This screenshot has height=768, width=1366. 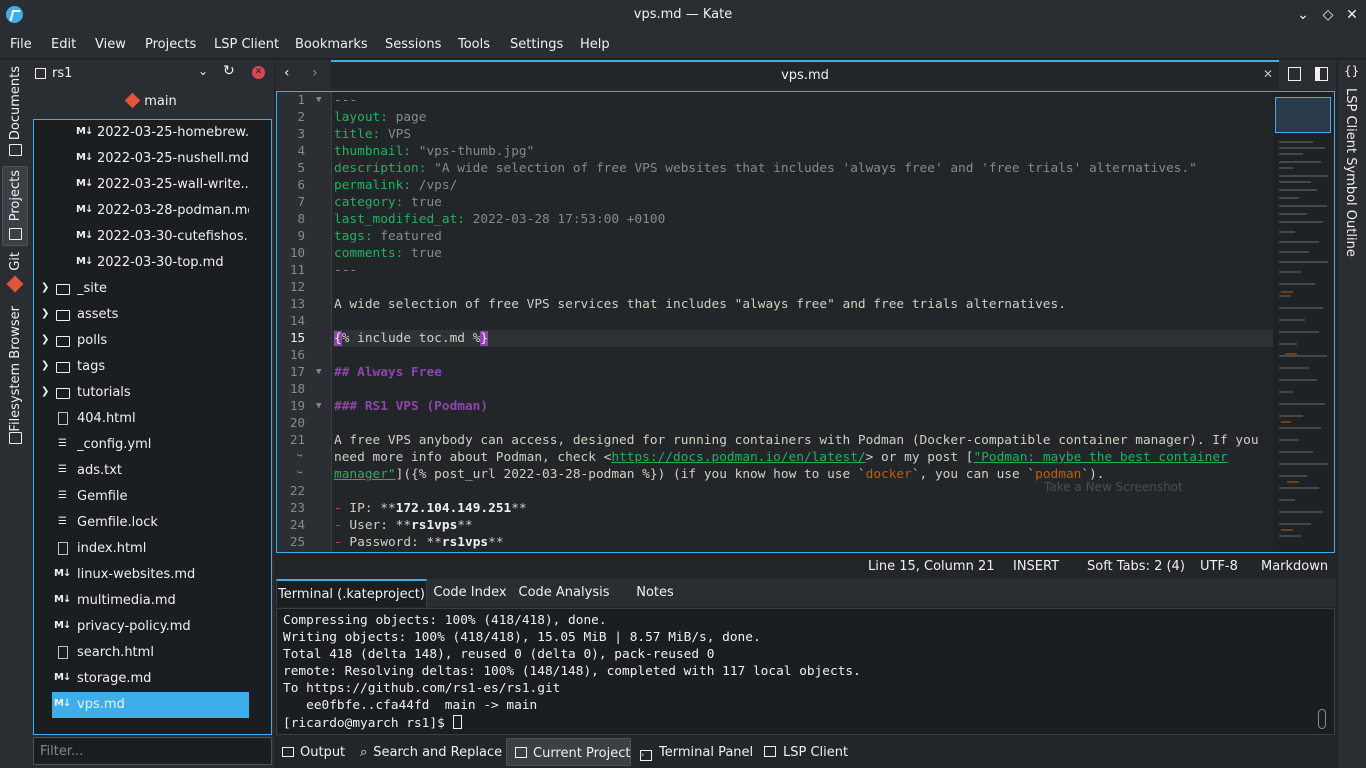 I want to click on terminal-panel-button: › Terminal Panel, so click(x=696, y=752).